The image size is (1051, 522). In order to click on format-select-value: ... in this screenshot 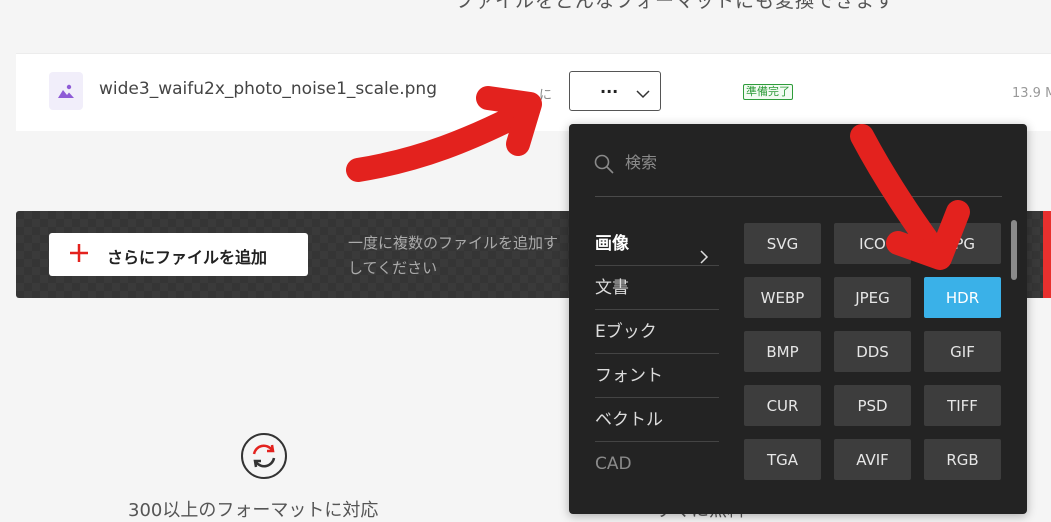, I will do `click(609, 87)`.